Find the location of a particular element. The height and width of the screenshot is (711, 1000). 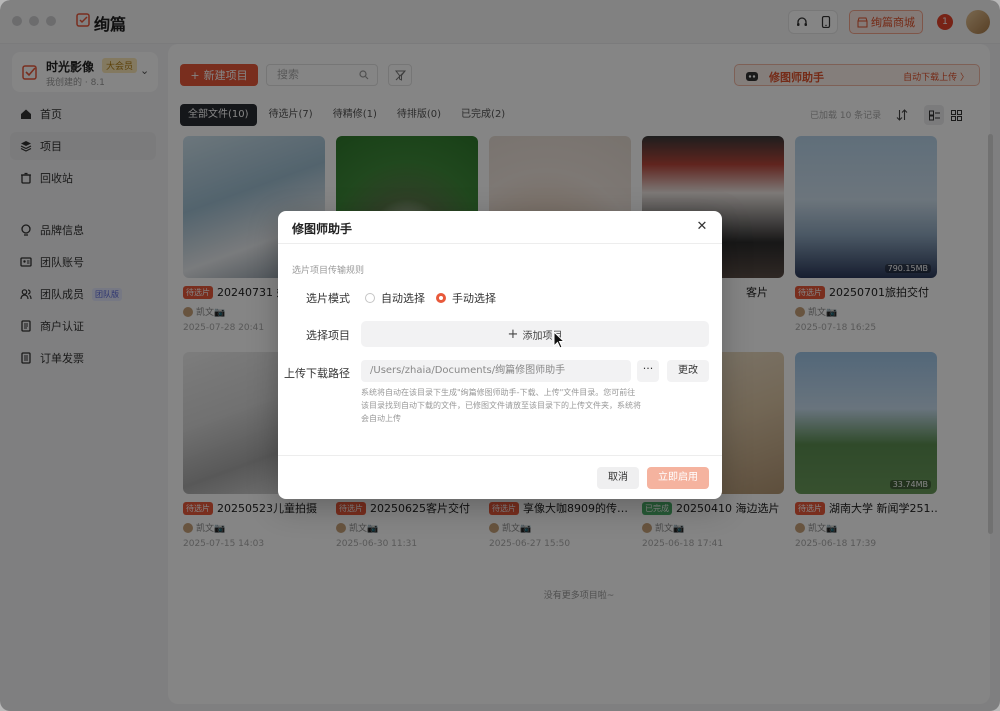

radio-label: 自动选择 is located at coordinates (403, 298).